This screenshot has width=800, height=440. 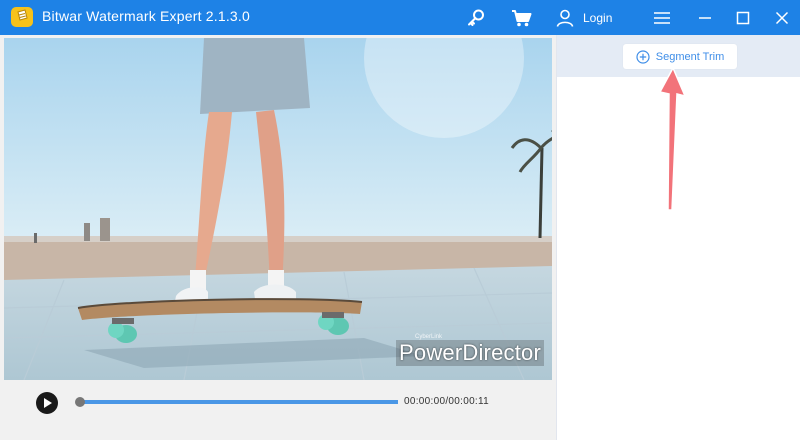 What do you see at coordinates (22, 17) in the screenshot?
I see `app-logo-icon` at bounding box center [22, 17].